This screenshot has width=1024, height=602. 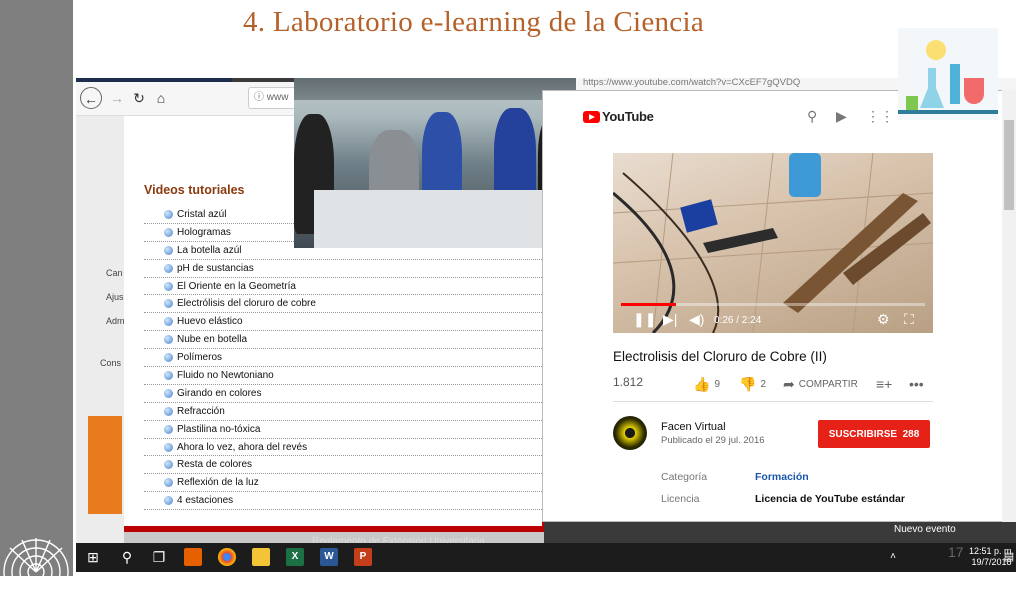 What do you see at coordinates (445, 219) in the screenshot?
I see `photo-table` at bounding box center [445, 219].